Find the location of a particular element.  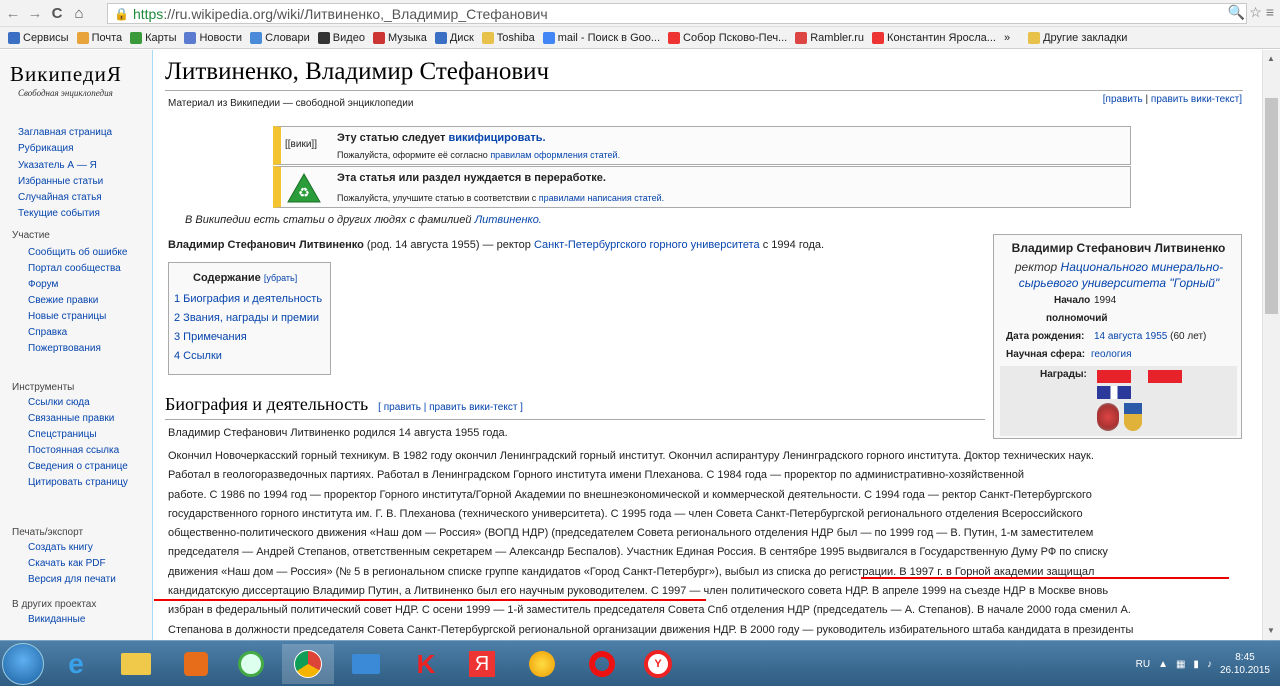

scroll-thumb is located at coordinates (1271, 206).